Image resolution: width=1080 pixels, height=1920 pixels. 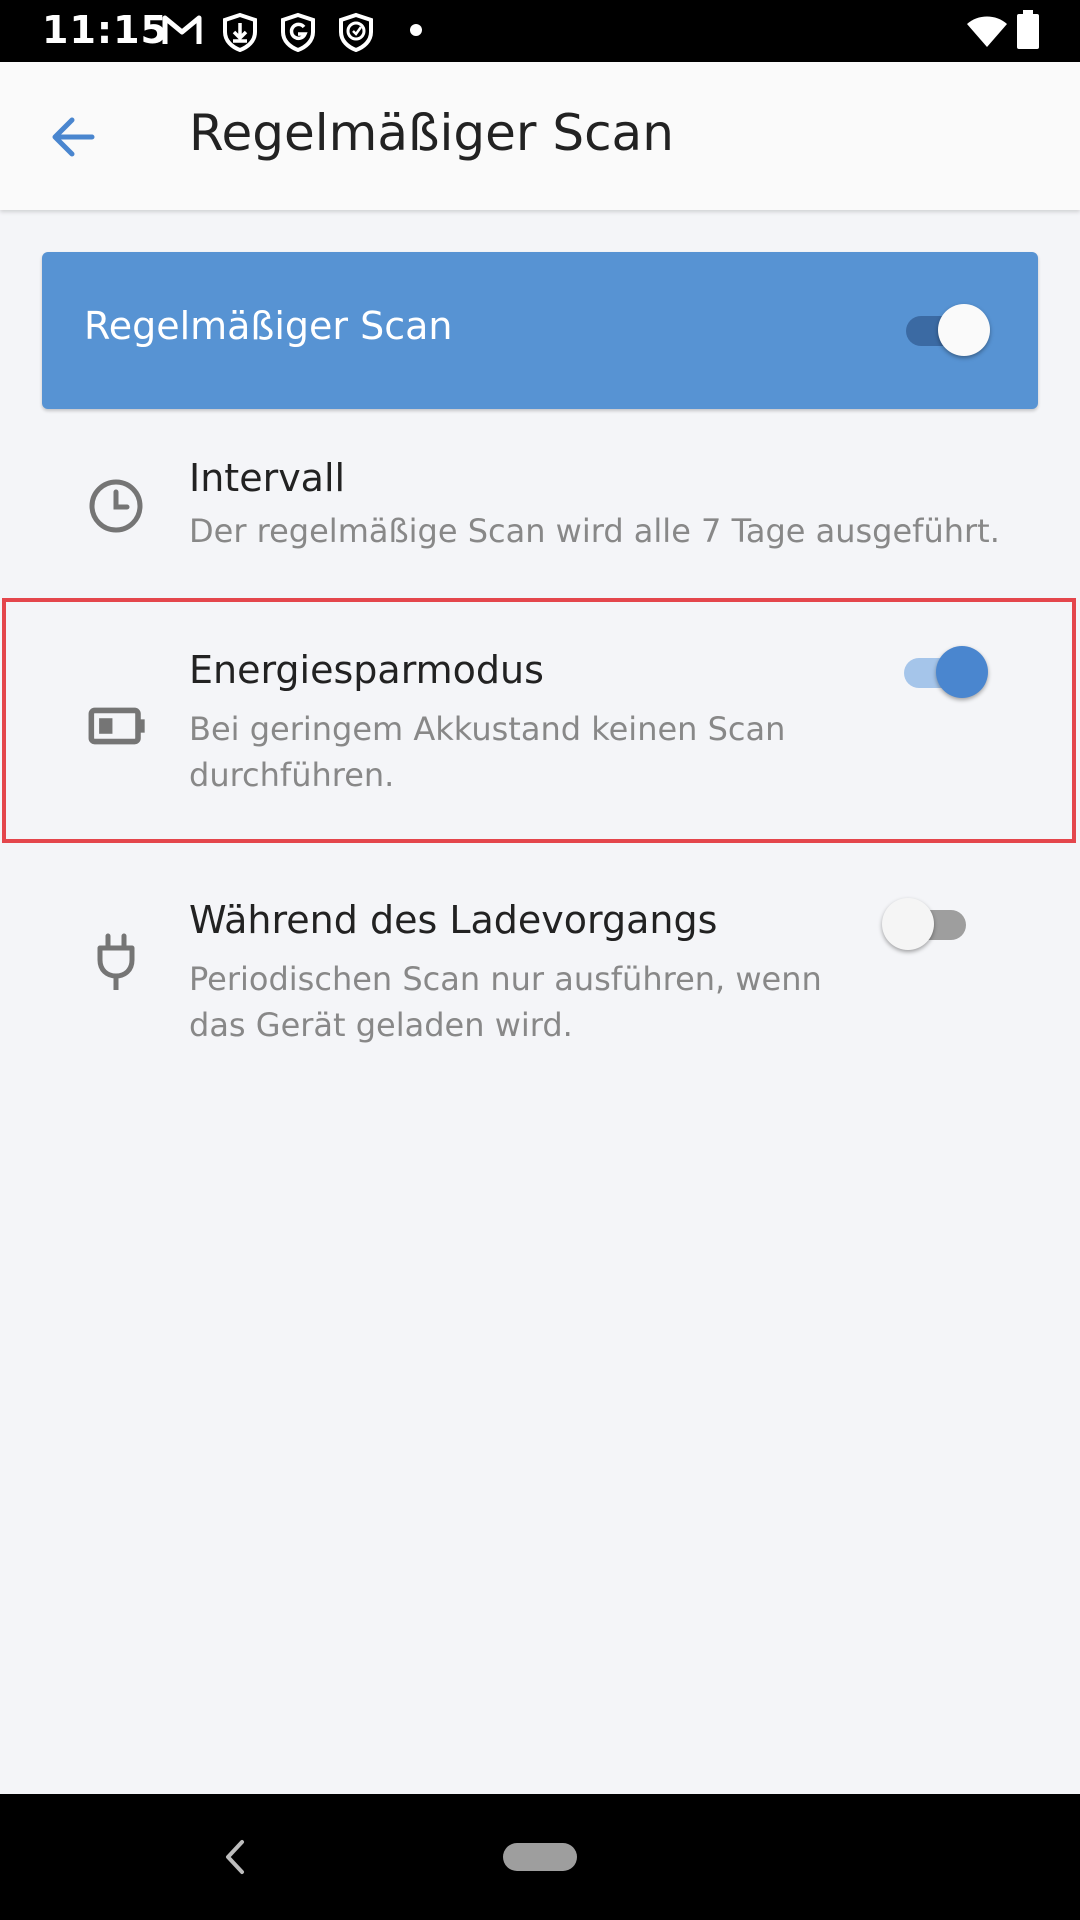 I want to click on wifi-icon, so click(x=987, y=31).